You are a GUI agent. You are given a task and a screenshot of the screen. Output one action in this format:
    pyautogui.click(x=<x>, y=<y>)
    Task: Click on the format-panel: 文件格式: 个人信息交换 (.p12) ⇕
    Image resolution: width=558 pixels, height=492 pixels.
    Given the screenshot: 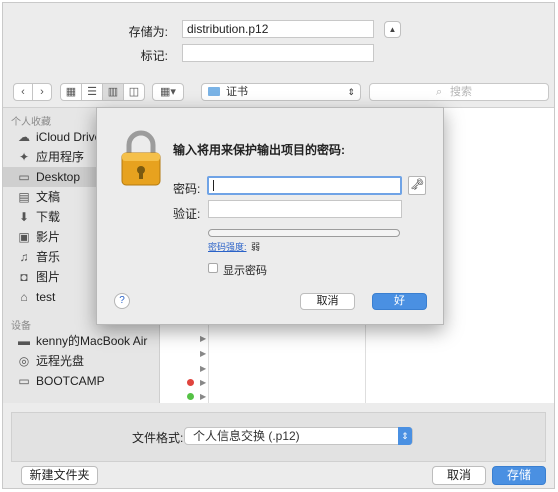 What is the action you would take?
    pyautogui.click(x=278, y=437)
    